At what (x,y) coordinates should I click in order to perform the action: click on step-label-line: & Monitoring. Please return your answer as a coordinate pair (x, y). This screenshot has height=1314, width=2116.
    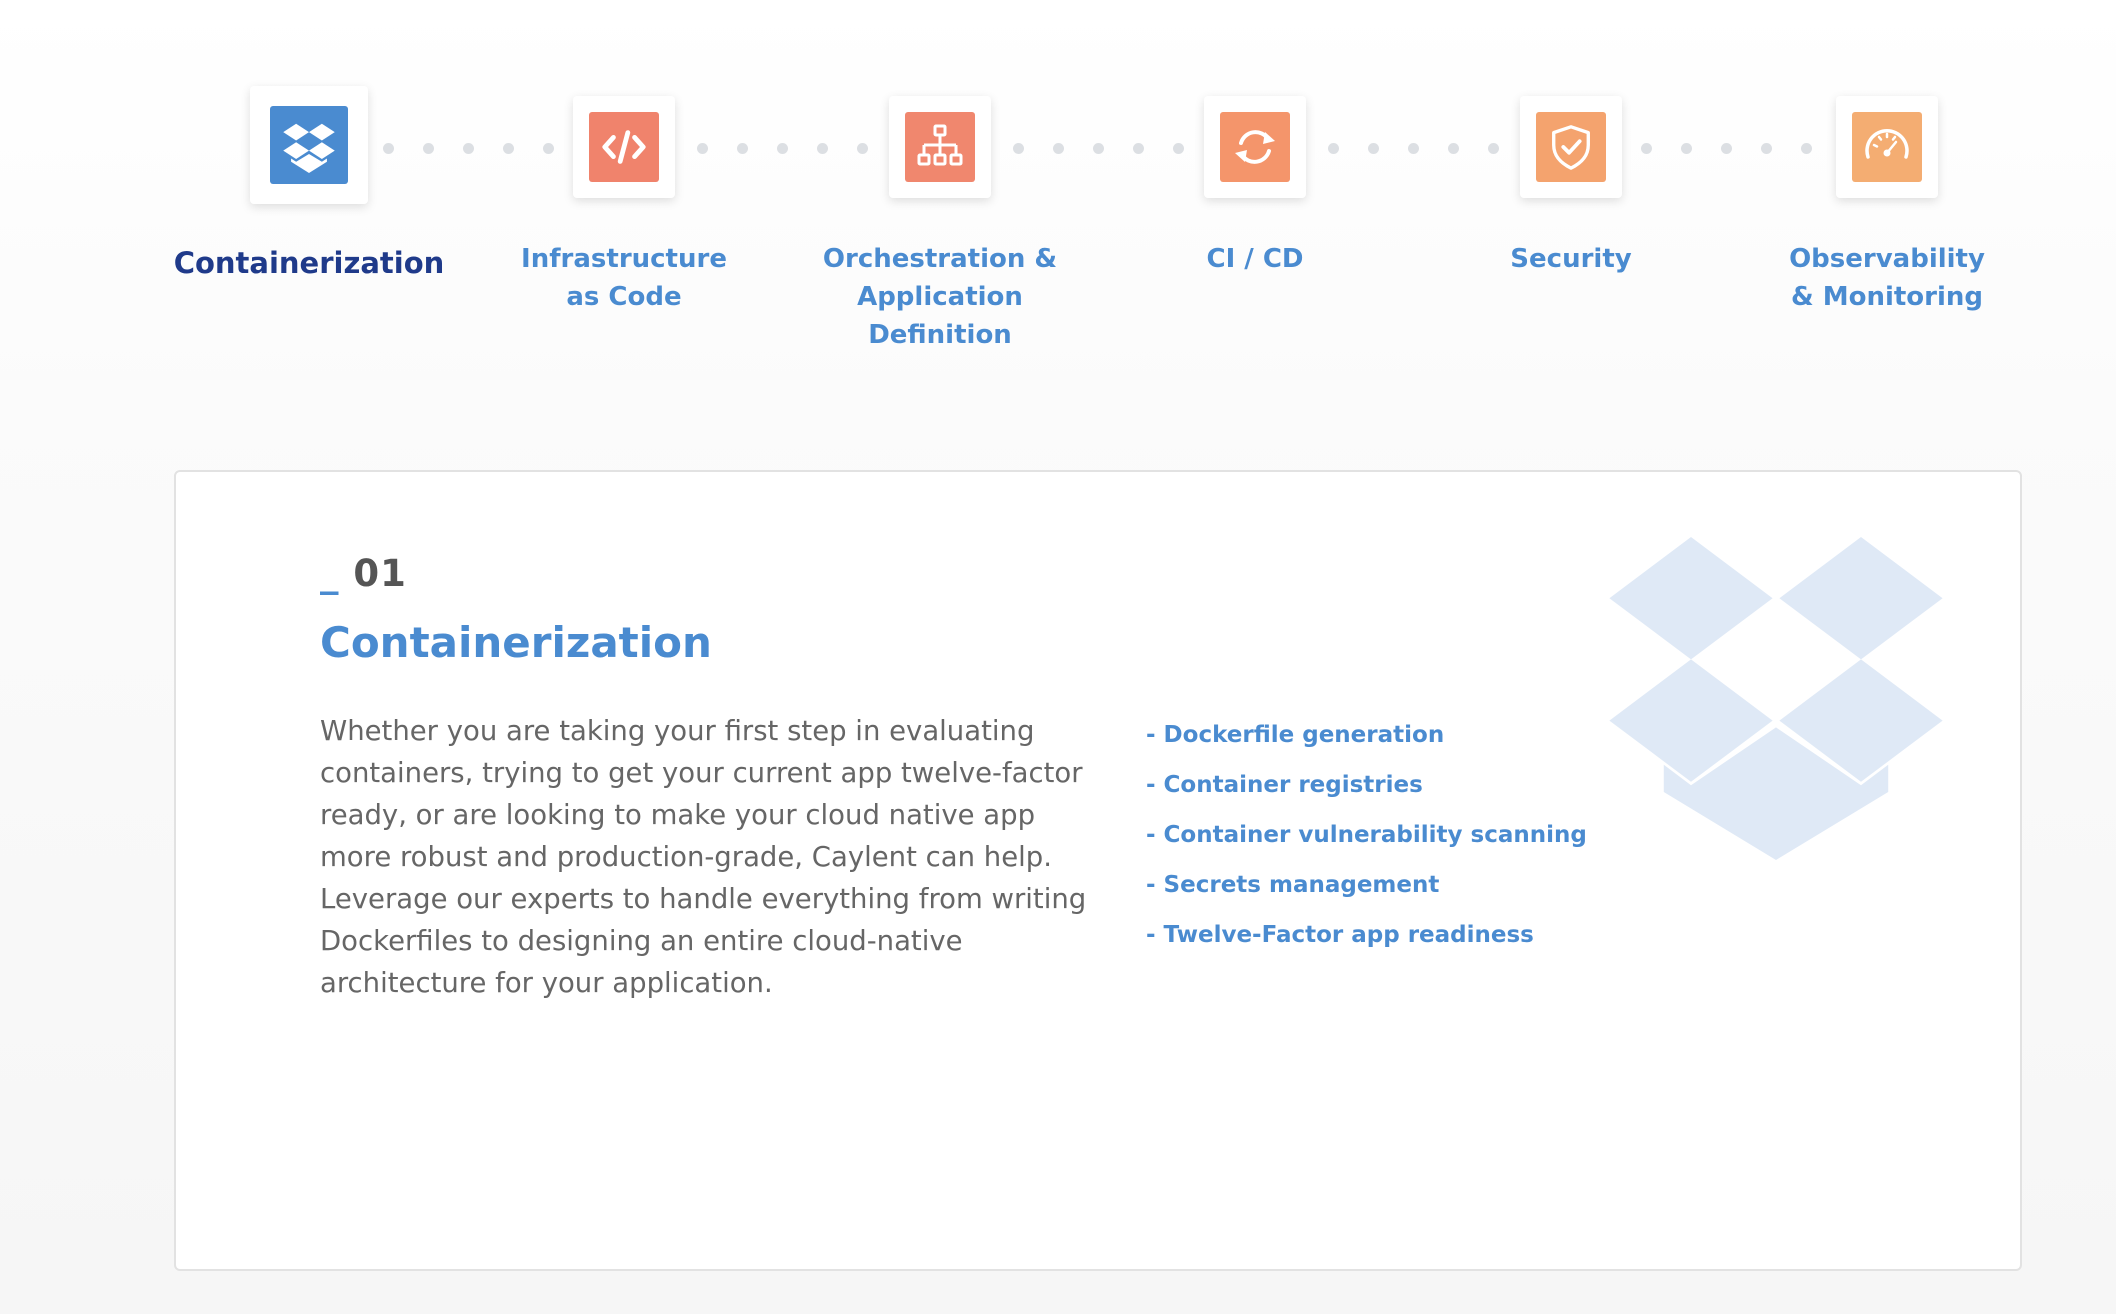
    Looking at the image, I should click on (1887, 297).